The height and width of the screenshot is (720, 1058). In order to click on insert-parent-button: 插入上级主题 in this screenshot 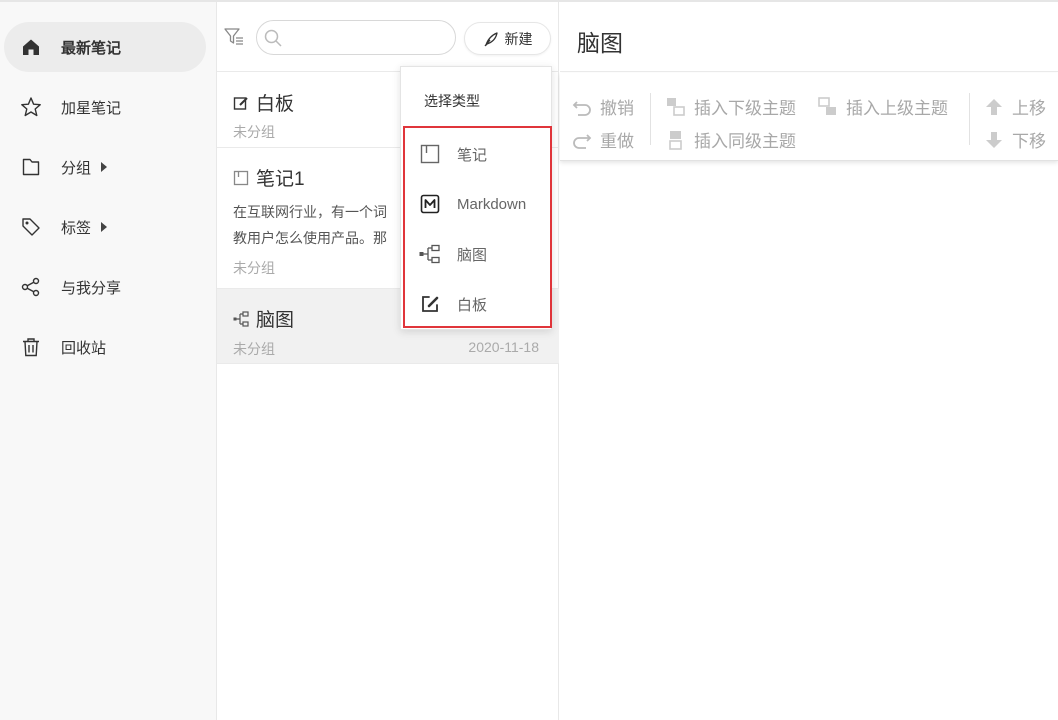, I will do `click(883, 106)`.